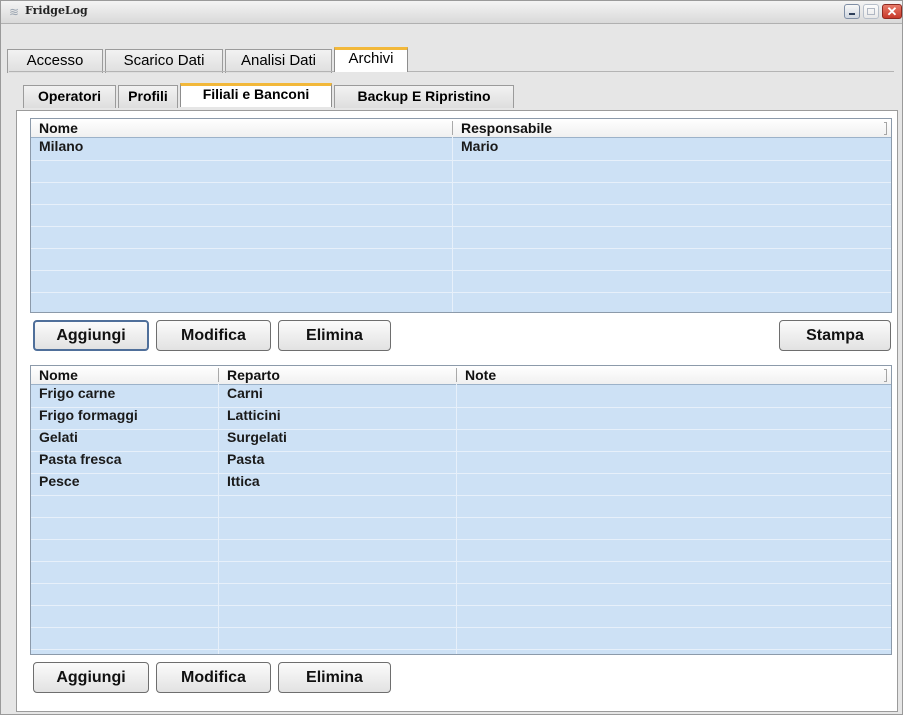 The image size is (903, 715). I want to click on tab-label: Analisi Dati, so click(278, 60).